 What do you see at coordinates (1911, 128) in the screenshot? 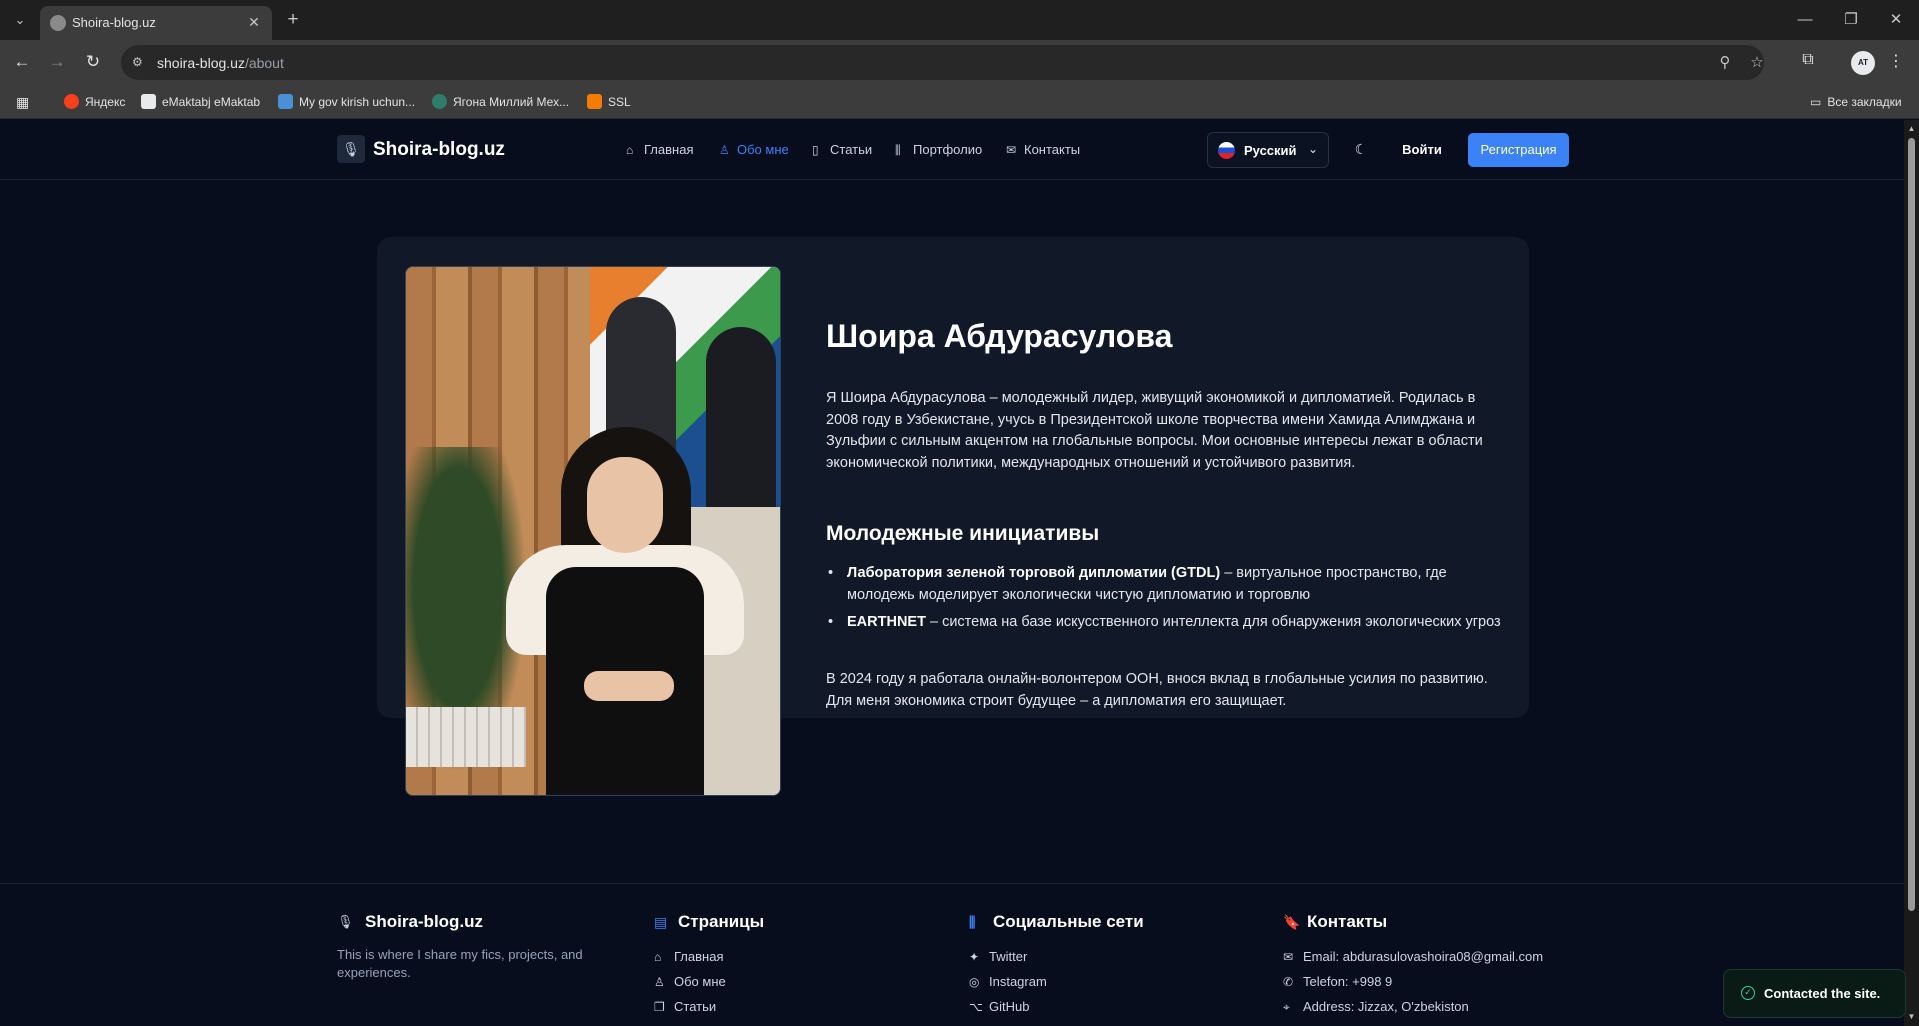
I see `scroll-up-arrow-icon: ▲` at bounding box center [1911, 128].